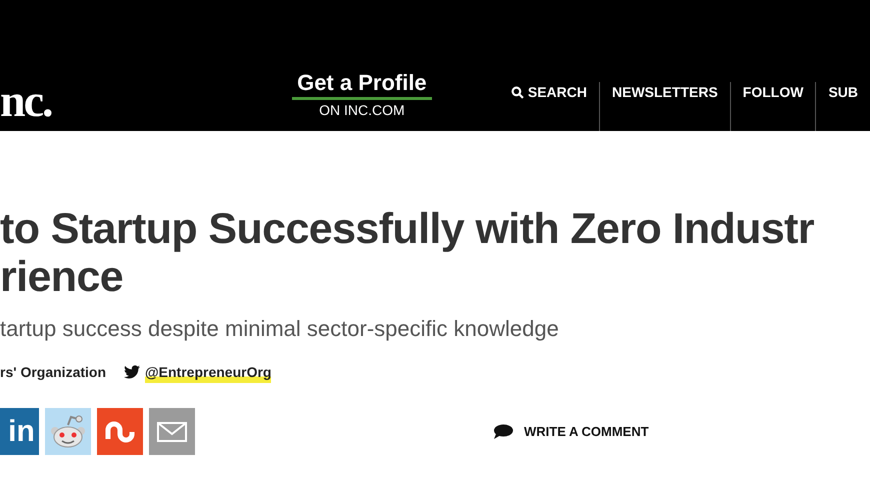 The image size is (870, 488). I want to click on article-subtitle: tartup success despite minimal sector-specific knowledge, so click(280, 329).